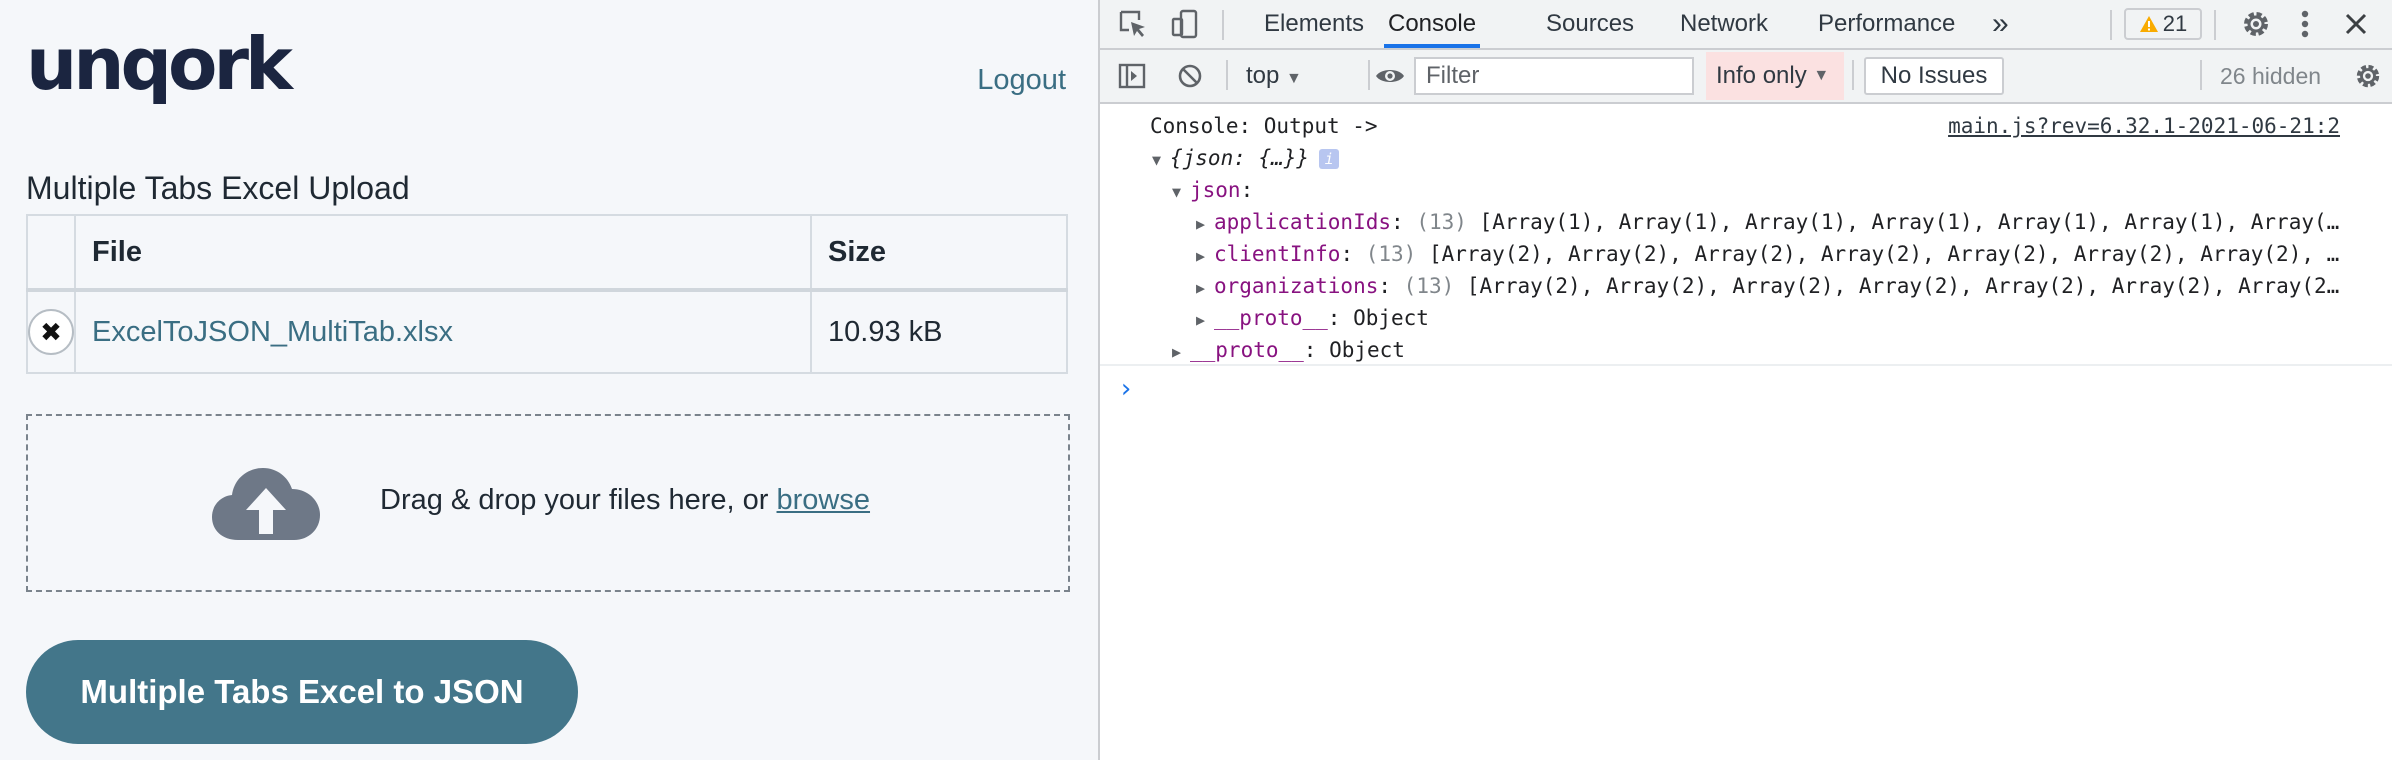 Image resolution: width=2392 pixels, height=760 pixels. Describe the element at coordinates (939, 253) in the screenshot. I see `table-header-size: Size` at that location.